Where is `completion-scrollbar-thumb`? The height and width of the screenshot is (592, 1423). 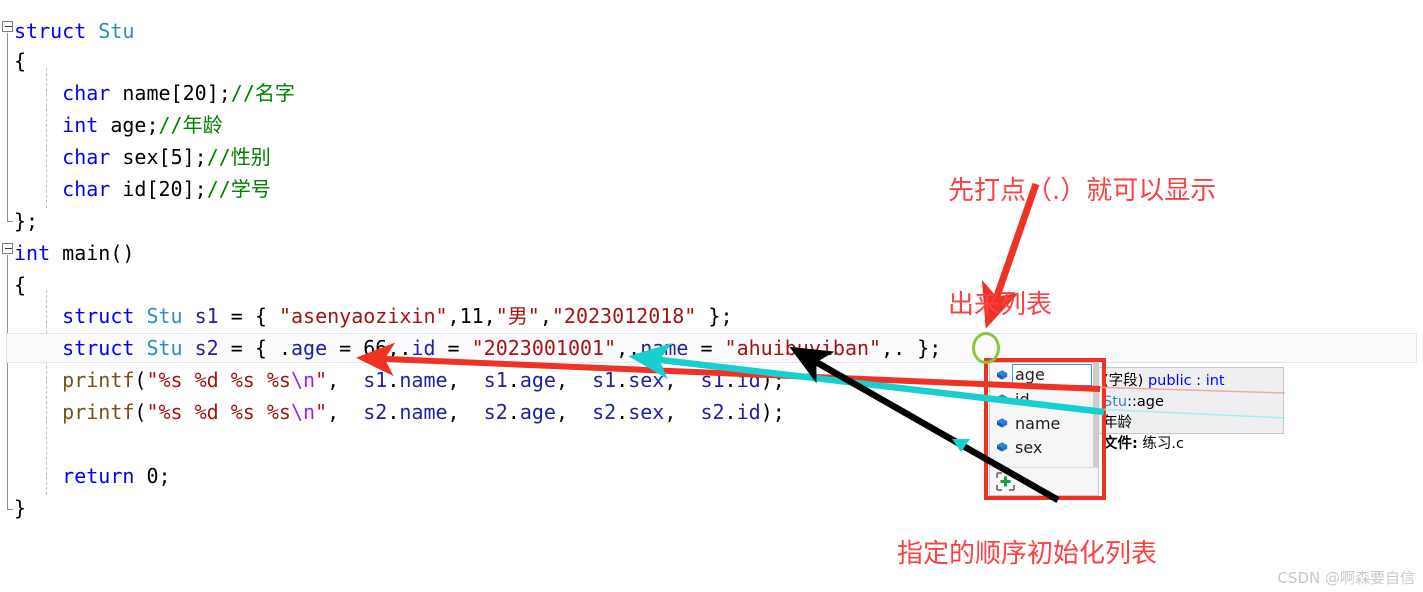
completion-scrollbar-thumb is located at coordinates (1095, 415).